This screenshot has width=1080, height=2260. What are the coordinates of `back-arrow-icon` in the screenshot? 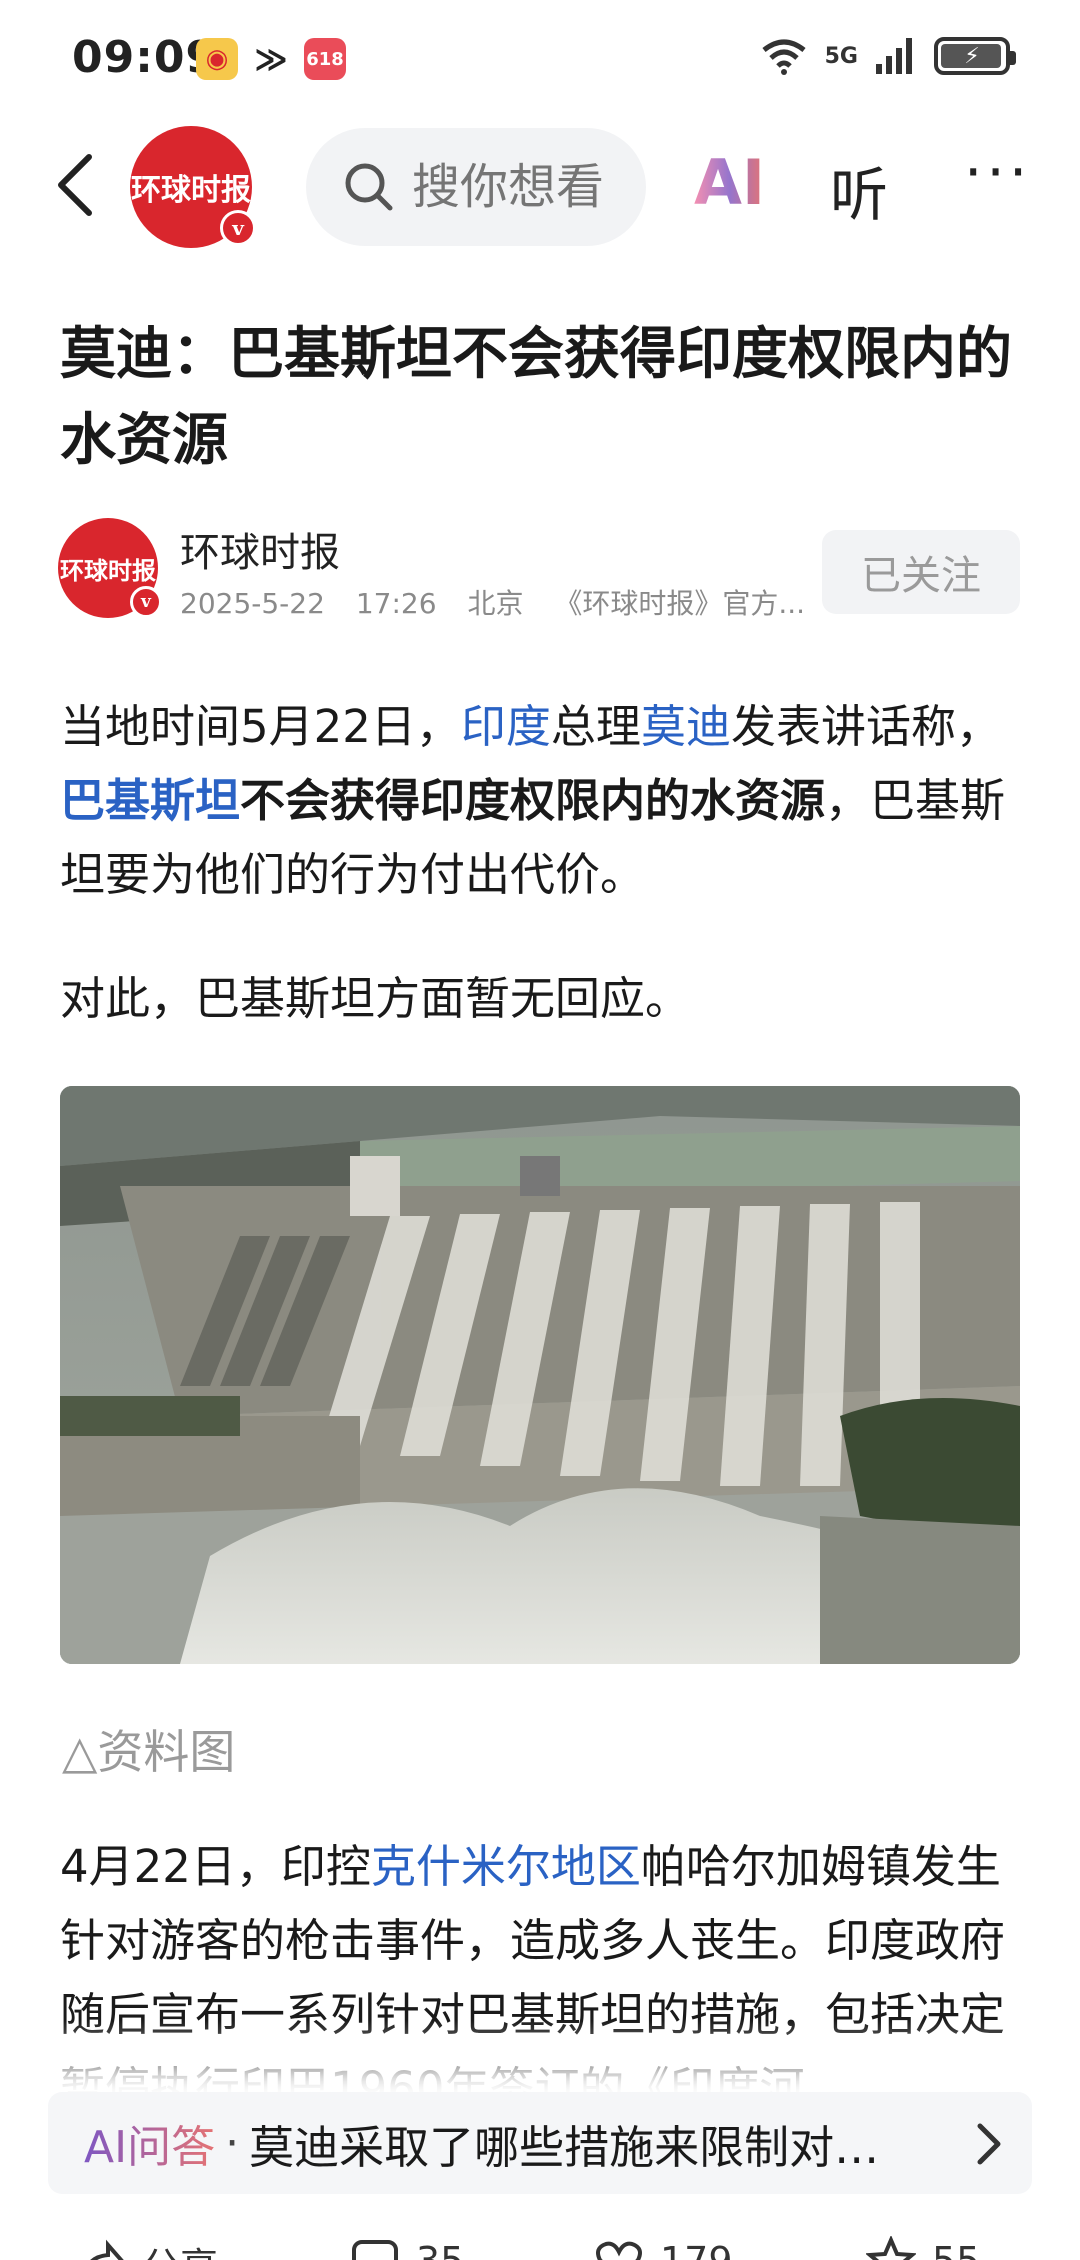 It's located at (75, 185).